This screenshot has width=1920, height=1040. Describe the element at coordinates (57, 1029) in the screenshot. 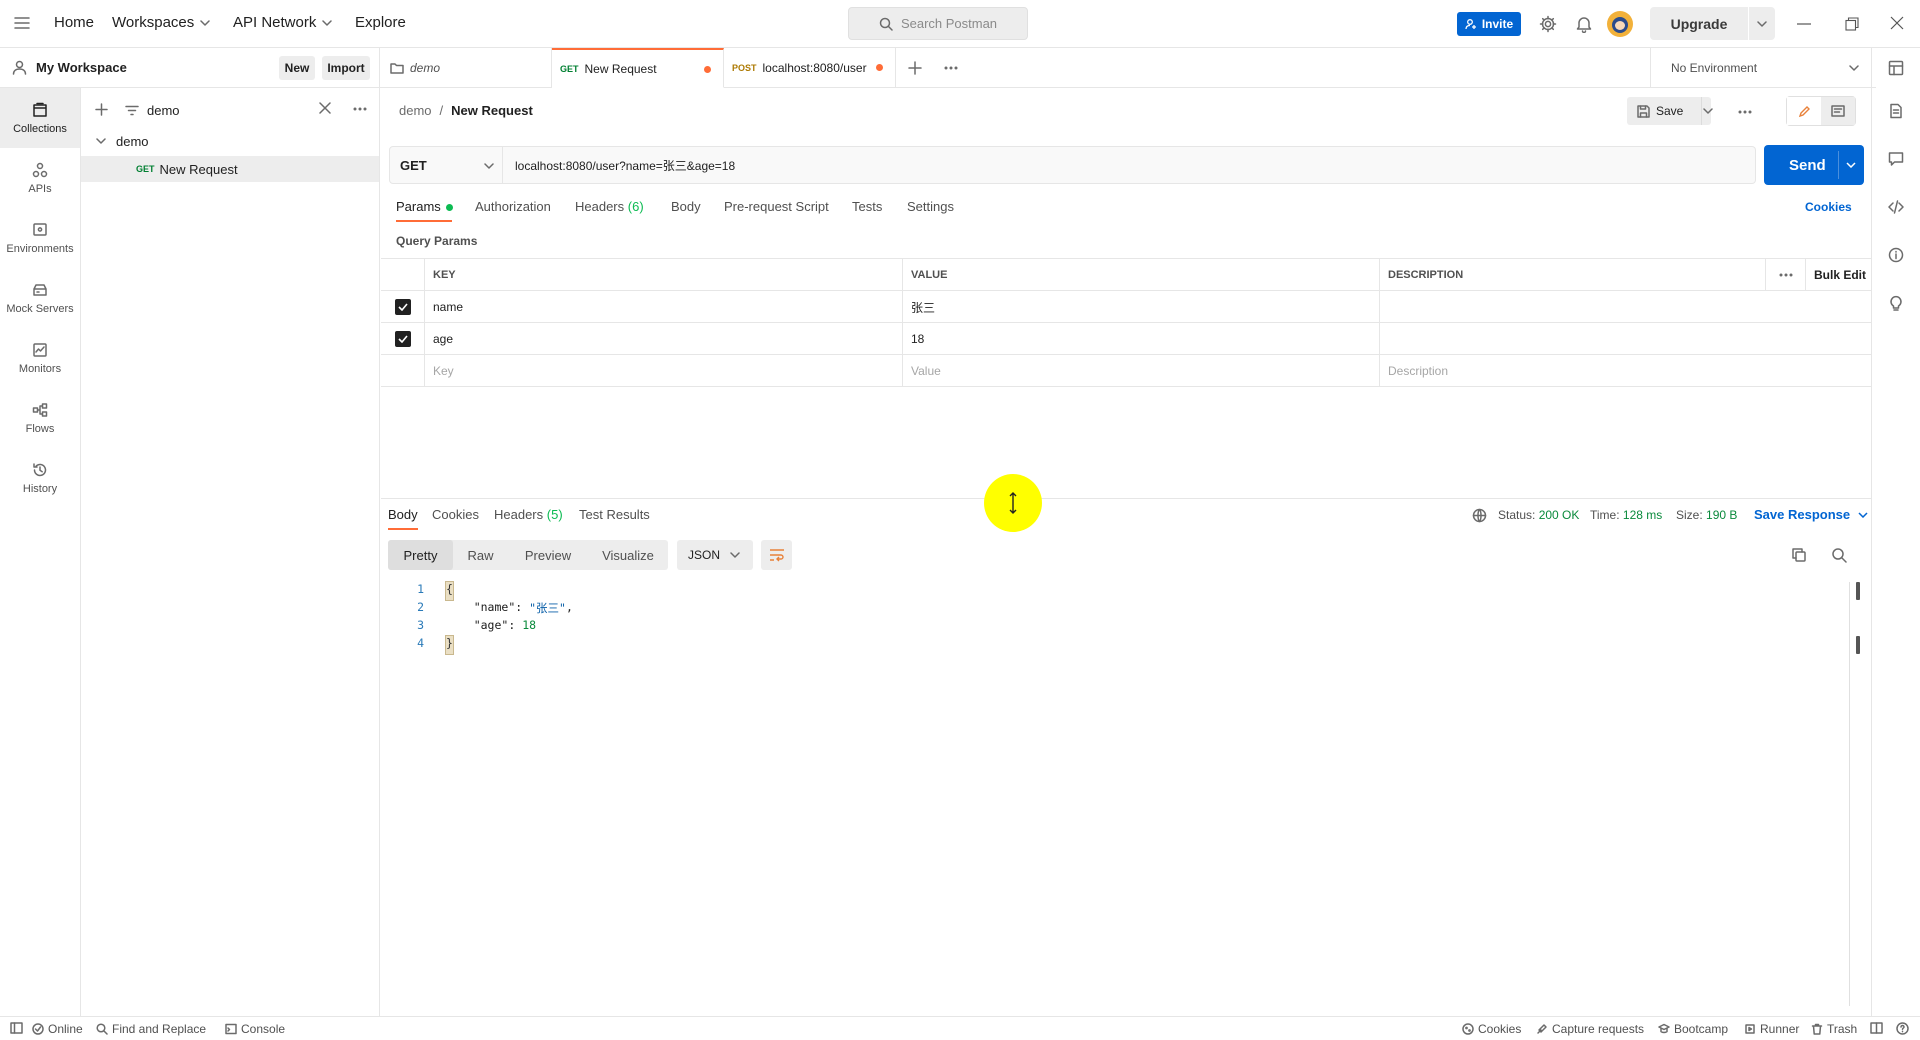

I see `online-status: Online` at that location.